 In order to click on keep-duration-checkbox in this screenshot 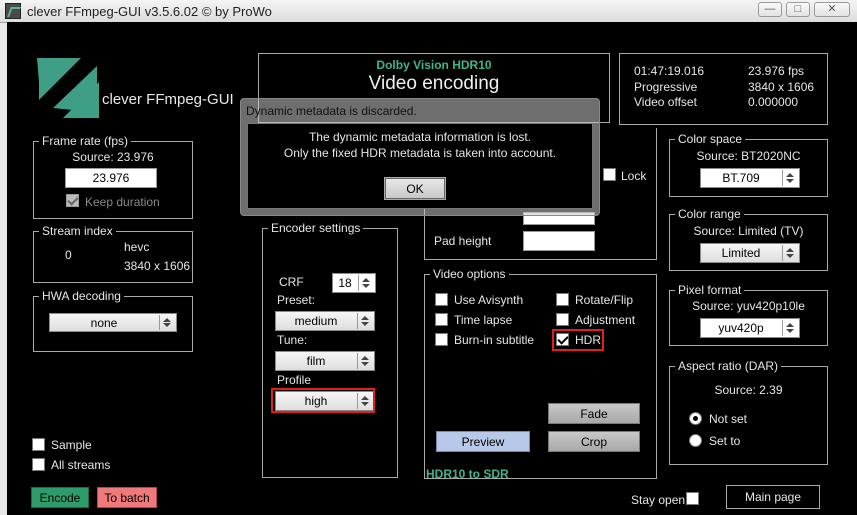, I will do `click(72, 200)`.